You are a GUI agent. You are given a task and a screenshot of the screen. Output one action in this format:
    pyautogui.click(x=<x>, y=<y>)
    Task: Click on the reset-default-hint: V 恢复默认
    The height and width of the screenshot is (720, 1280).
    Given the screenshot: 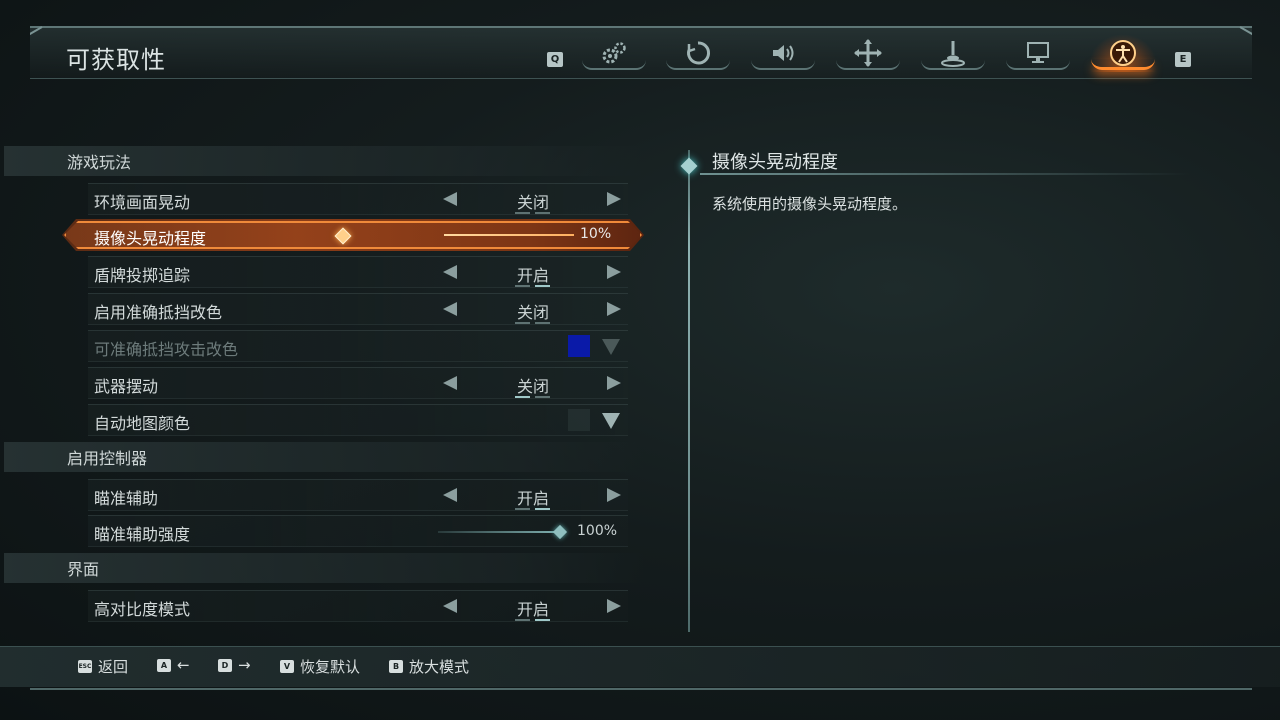 What is the action you would take?
    pyautogui.click(x=320, y=666)
    